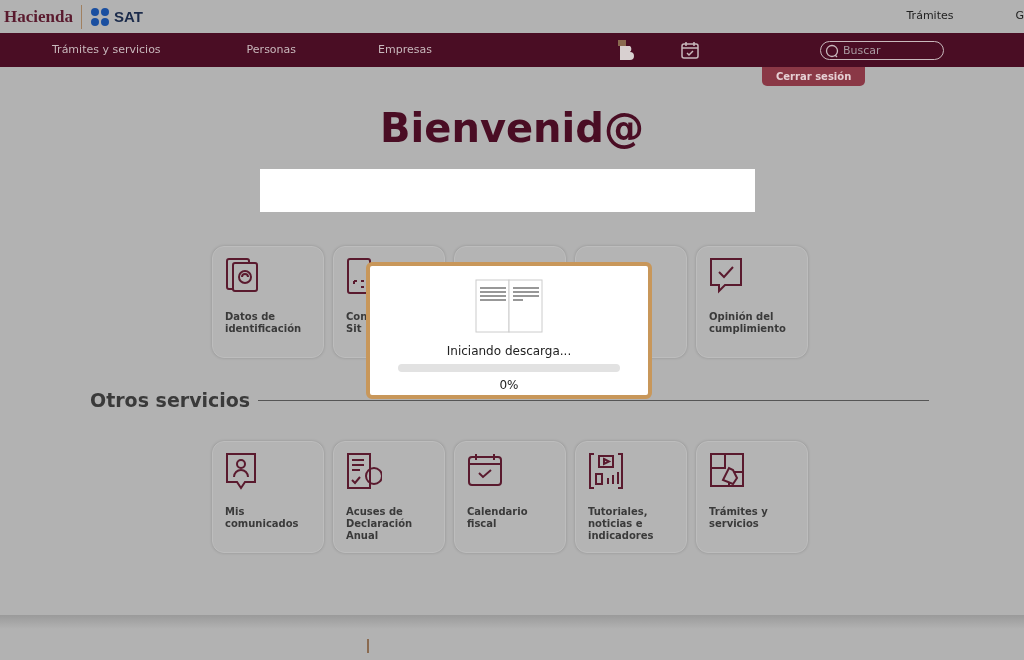 This screenshot has height=660, width=1024. I want to click on speech-bubble-check-icon, so click(727, 276).